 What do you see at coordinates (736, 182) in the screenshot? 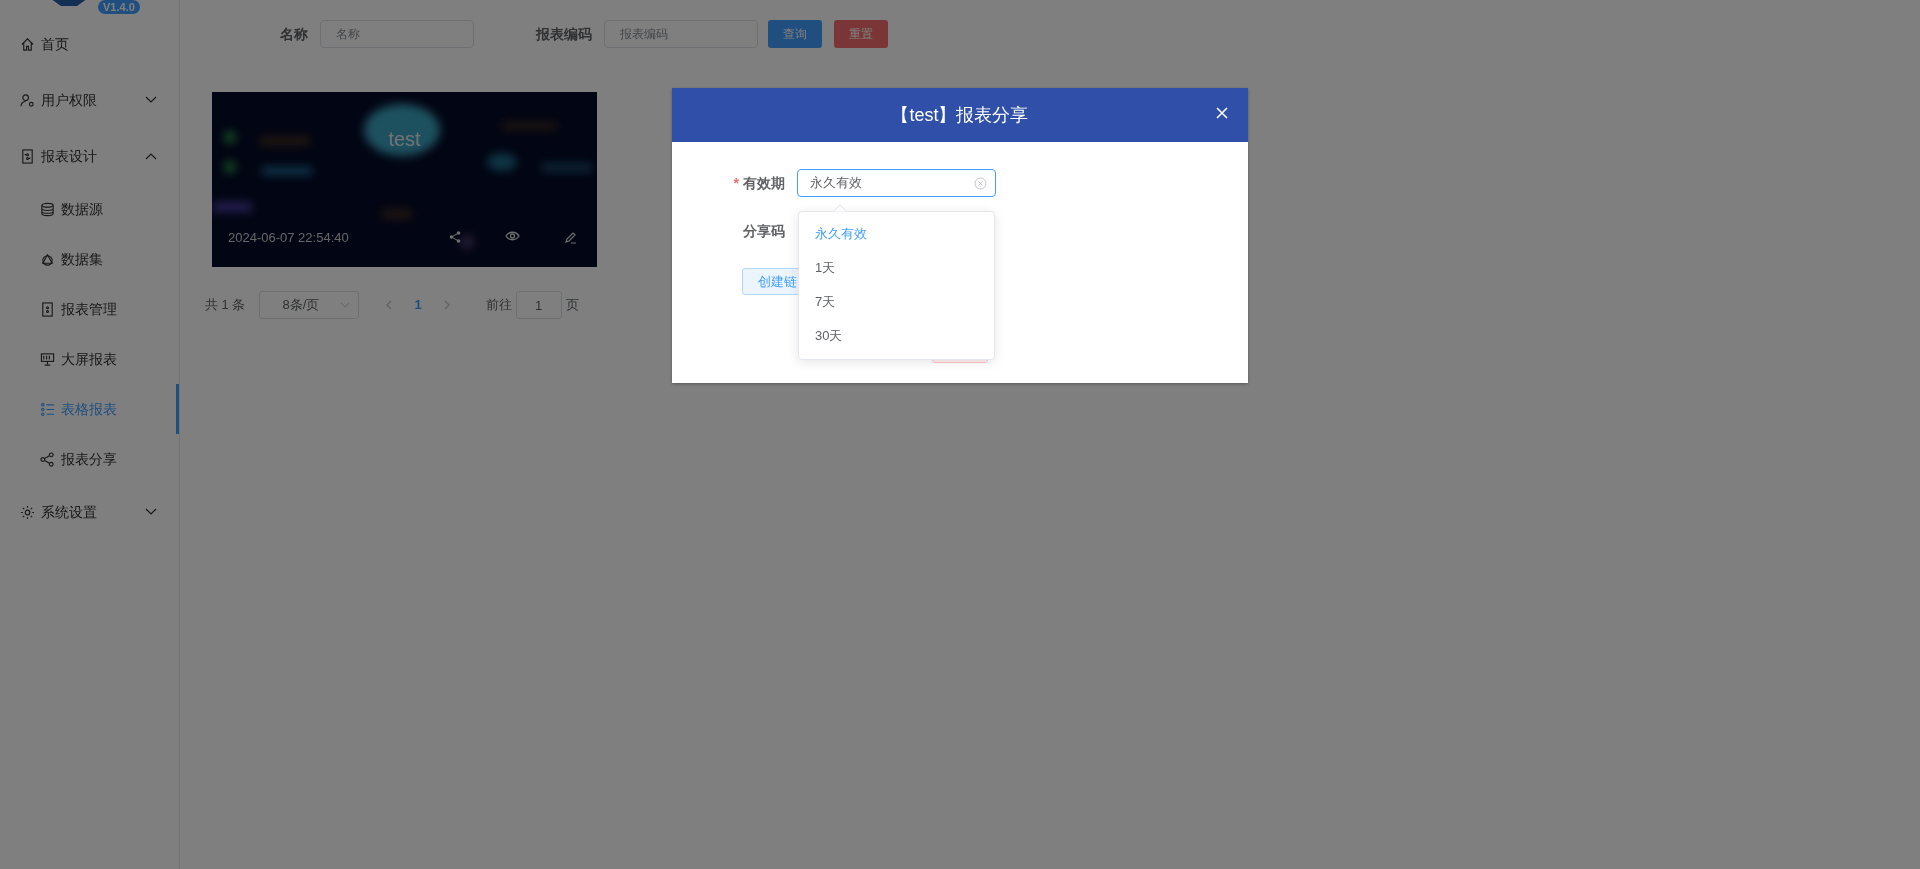
I see `required-mark: *` at bounding box center [736, 182].